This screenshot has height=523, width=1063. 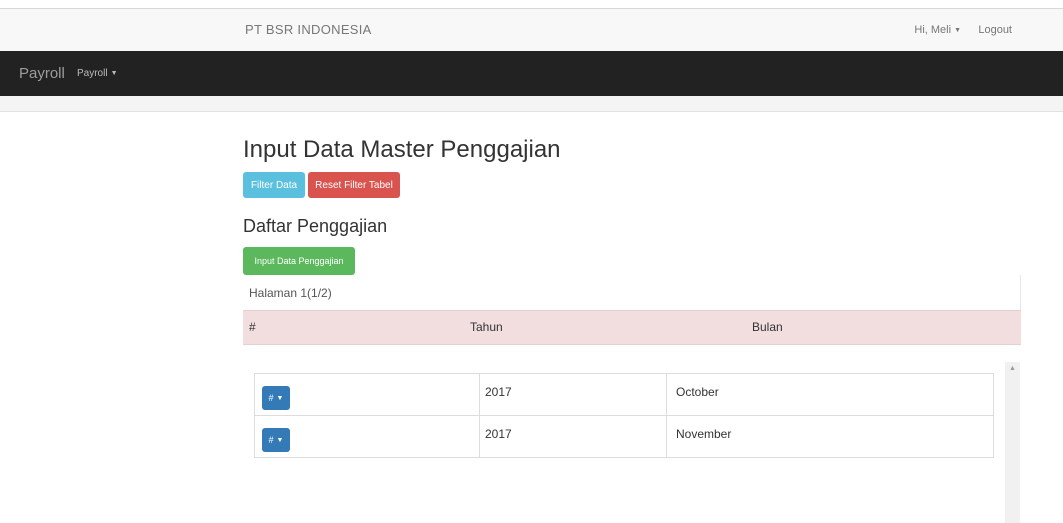 I want to click on top-header: PT BSR INDONESIA Hi, Meli ▼ Logout, so click(x=531, y=30).